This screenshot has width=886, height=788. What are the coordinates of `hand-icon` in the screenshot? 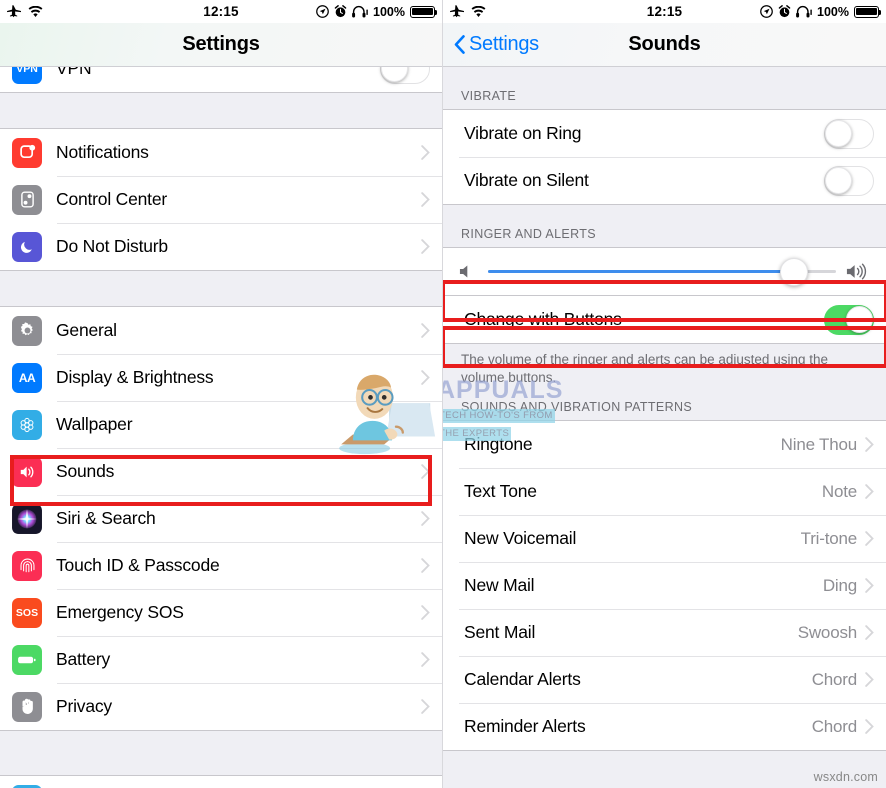 It's located at (27, 706).